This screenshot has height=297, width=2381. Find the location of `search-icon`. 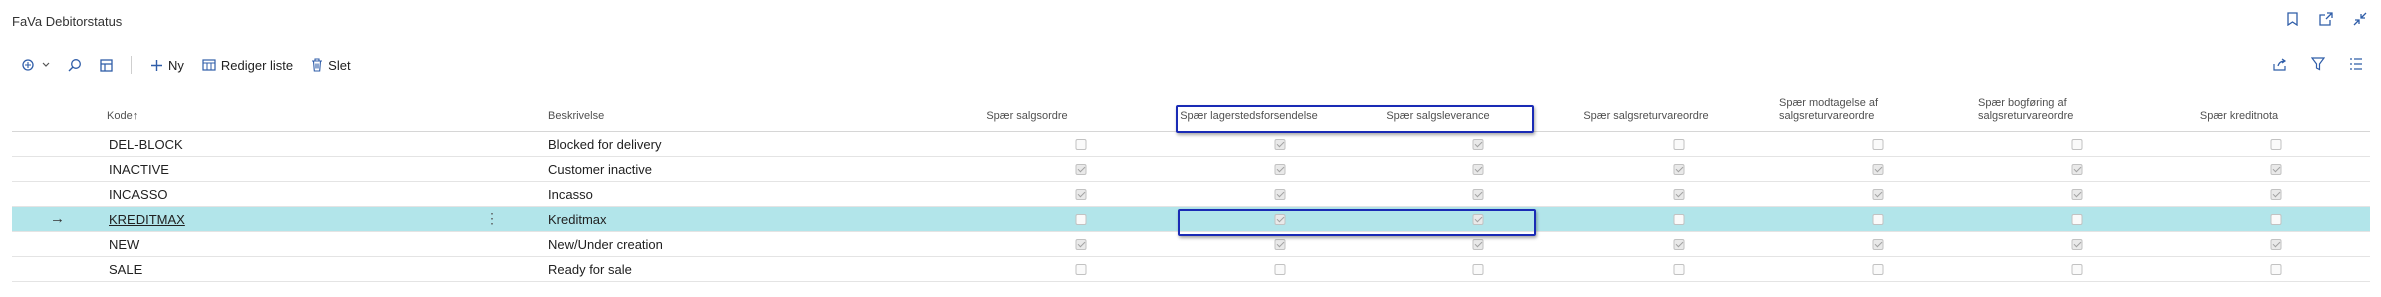

search-icon is located at coordinates (75, 65).